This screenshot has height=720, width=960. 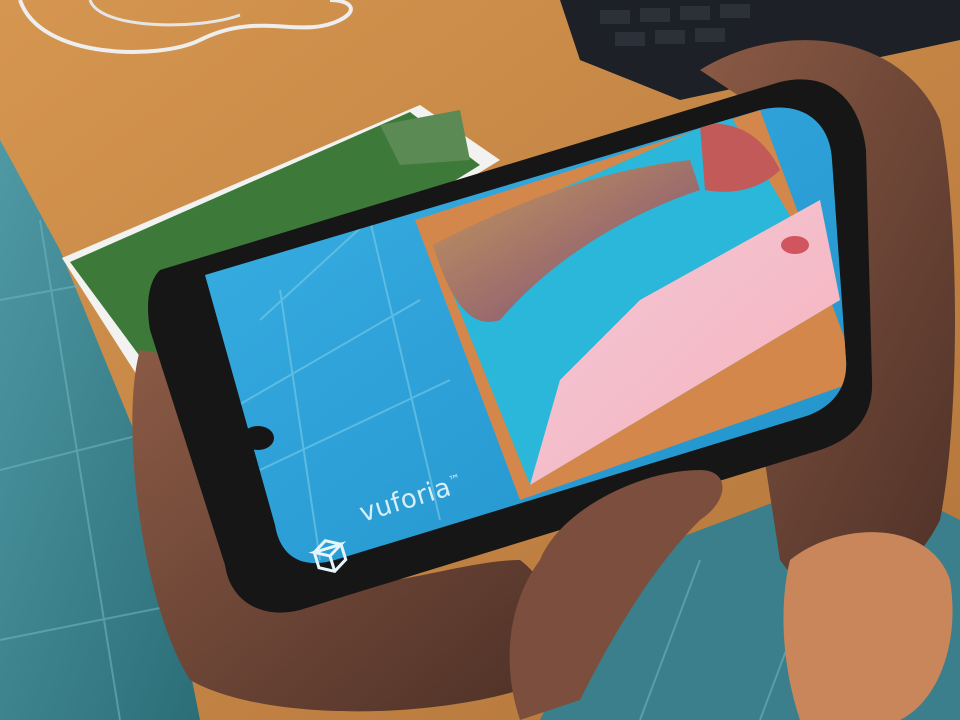 I want to click on camera-notch, so click(x=258, y=438).